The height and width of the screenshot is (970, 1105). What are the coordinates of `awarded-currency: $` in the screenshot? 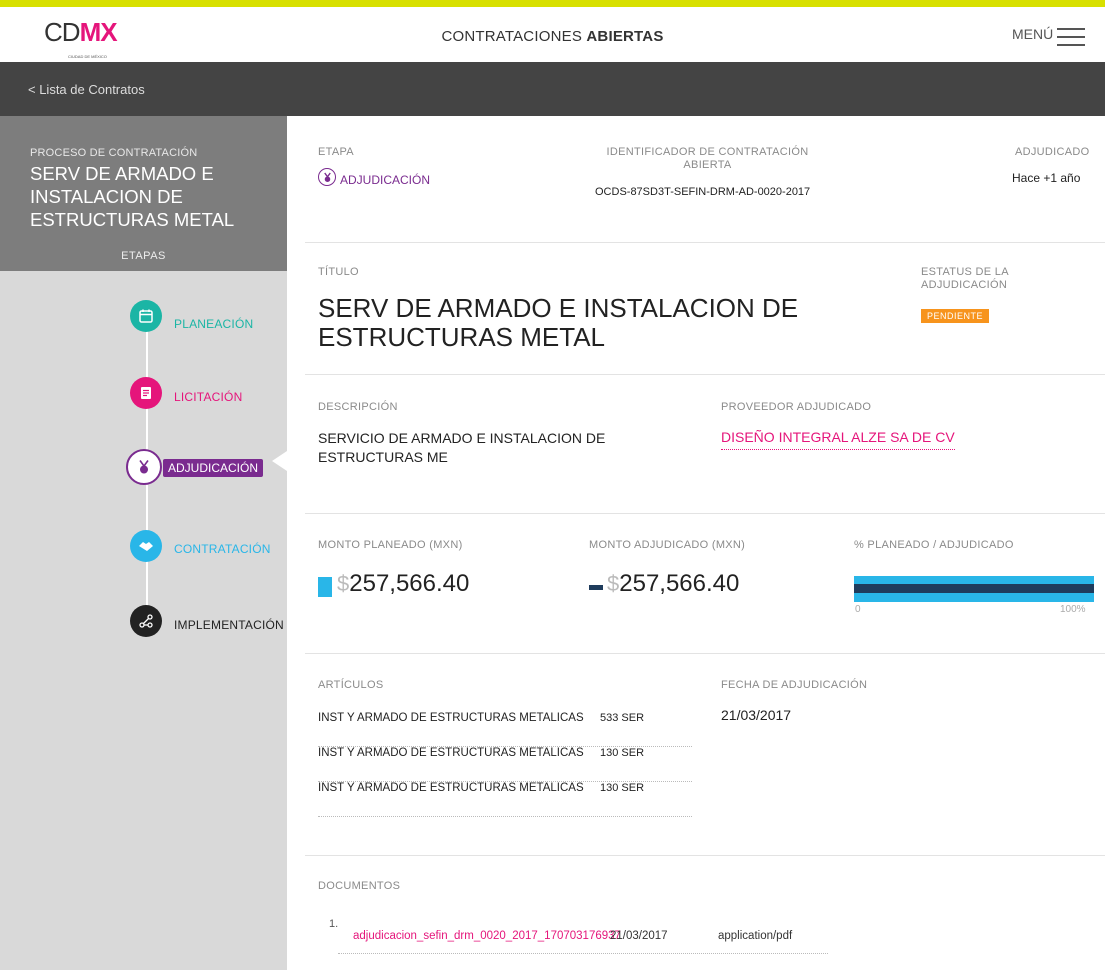 It's located at (613, 583).